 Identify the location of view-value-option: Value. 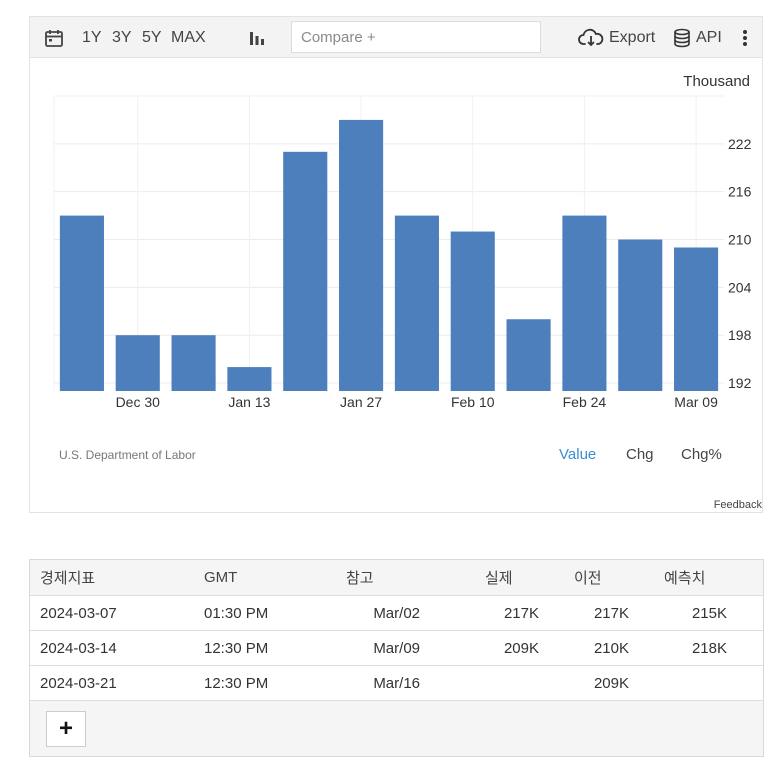
(577, 454).